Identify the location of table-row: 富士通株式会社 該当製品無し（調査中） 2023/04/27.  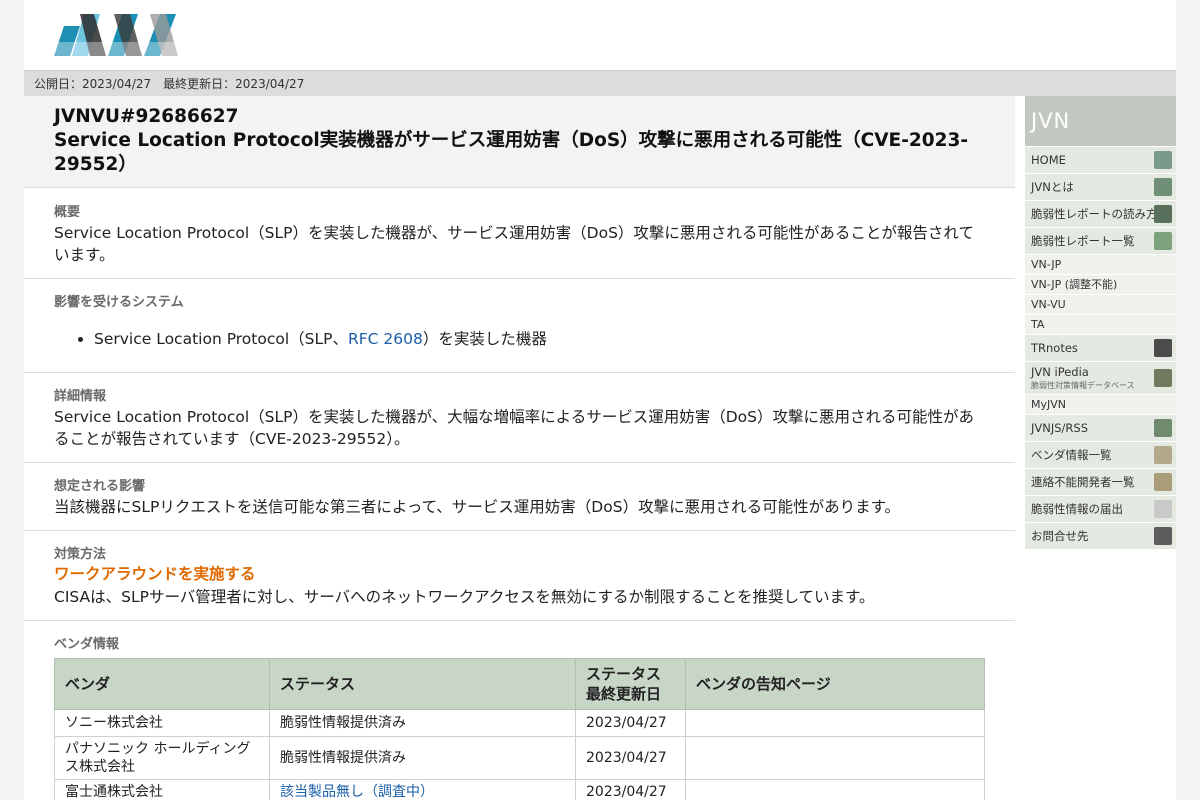
(519, 789).